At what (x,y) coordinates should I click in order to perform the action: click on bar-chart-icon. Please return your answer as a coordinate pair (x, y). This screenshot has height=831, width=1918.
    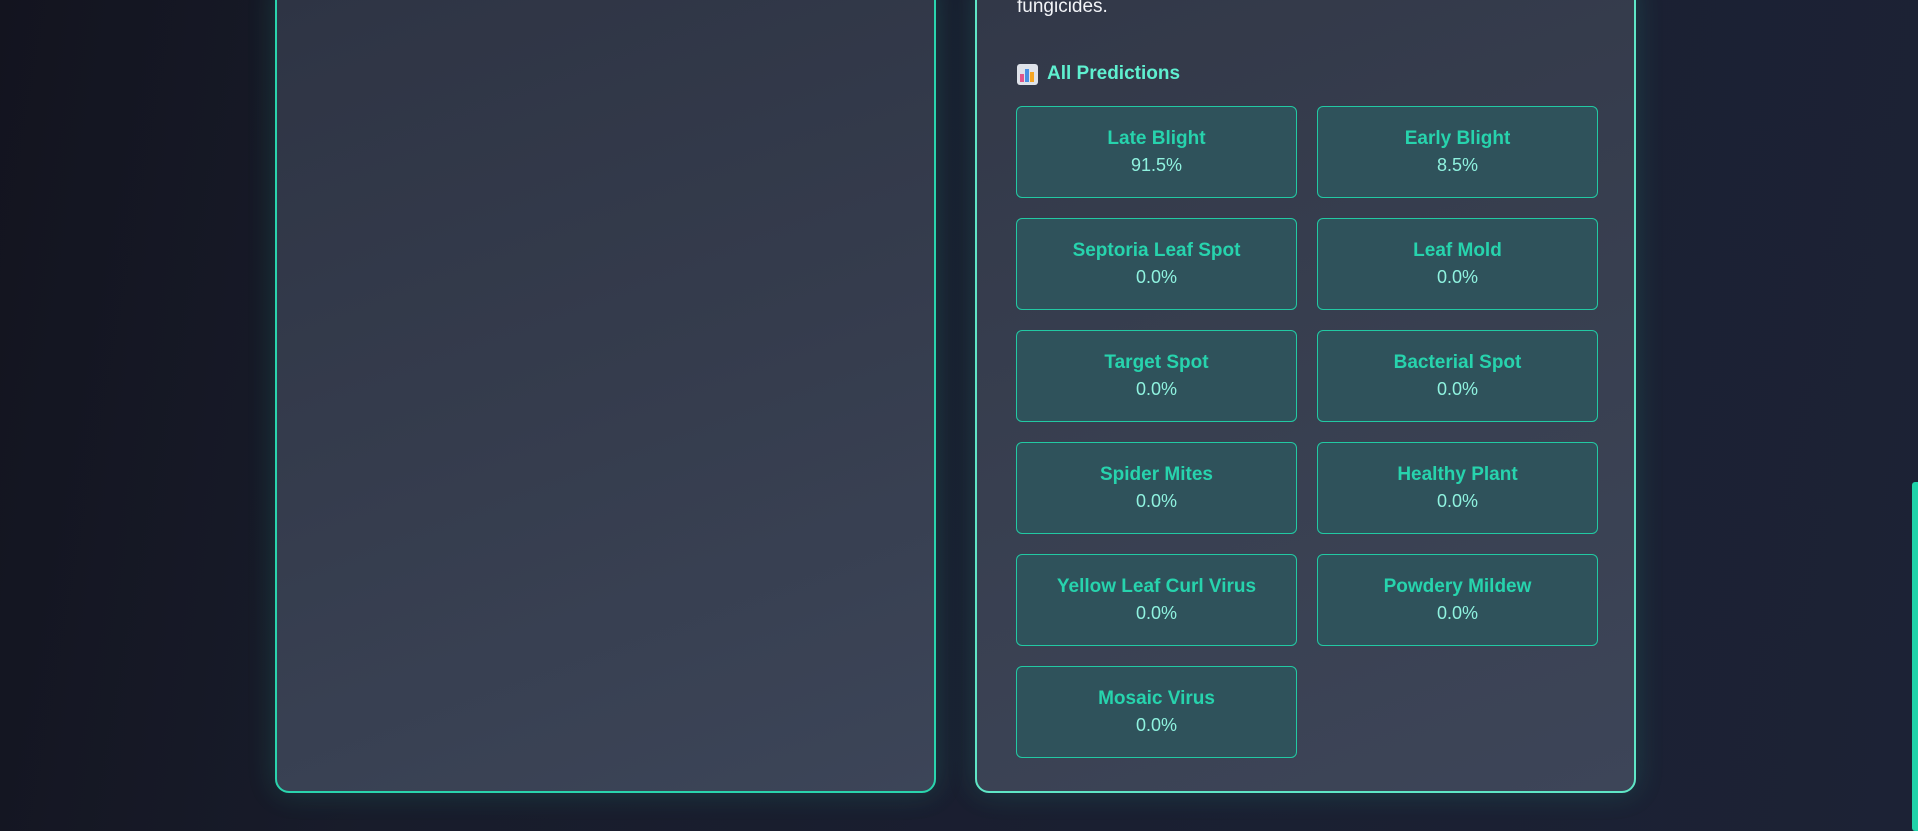
    Looking at the image, I should click on (1027, 74).